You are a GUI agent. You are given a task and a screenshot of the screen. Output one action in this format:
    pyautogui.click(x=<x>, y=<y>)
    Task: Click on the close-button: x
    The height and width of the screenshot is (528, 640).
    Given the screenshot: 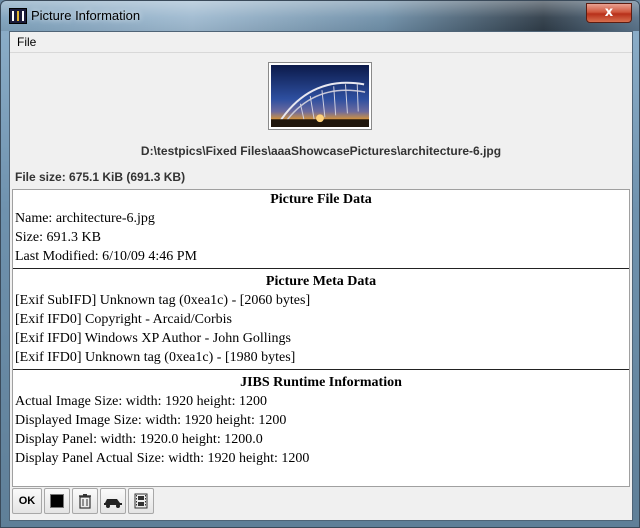 What is the action you would take?
    pyautogui.click(x=609, y=13)
    